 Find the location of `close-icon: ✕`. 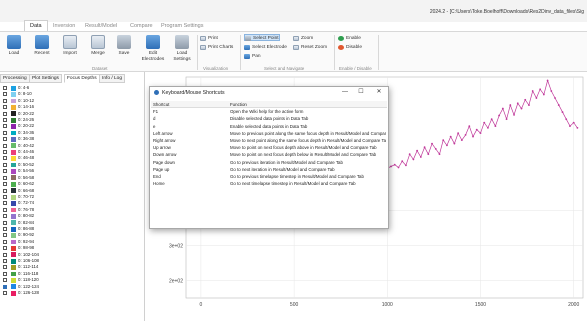

close-icon: ✕ is located at coordinates (379, 92).